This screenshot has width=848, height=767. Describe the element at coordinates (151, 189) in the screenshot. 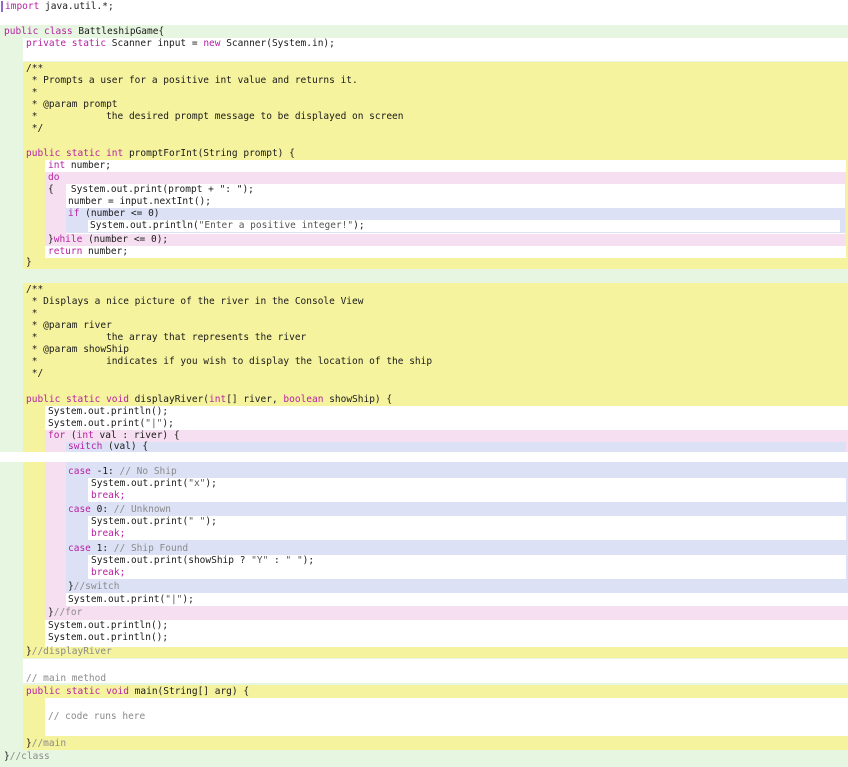

I see `print-prompt-line: { System.out.print(prompt + ": ");` at that location.